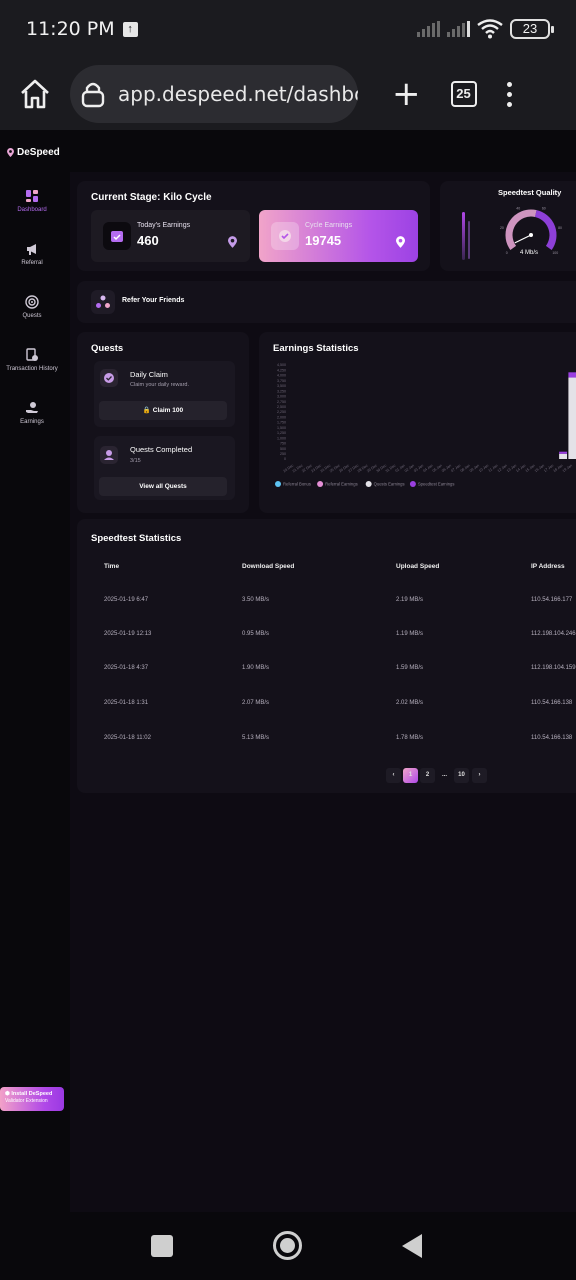 The image size is (576, 1280). I want to click on y-tick-label: 3,750, so click(281, 381).